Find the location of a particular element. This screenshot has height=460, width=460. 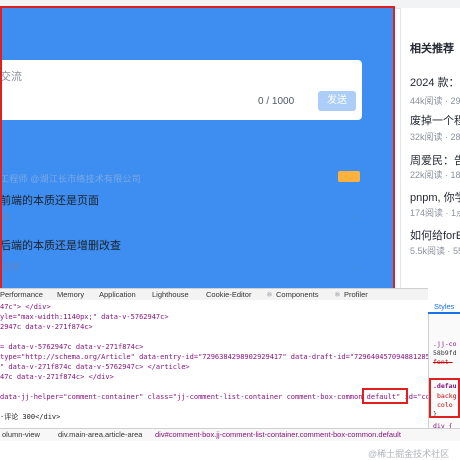

tab-performance: Performance is located at coordinates (21, 294).